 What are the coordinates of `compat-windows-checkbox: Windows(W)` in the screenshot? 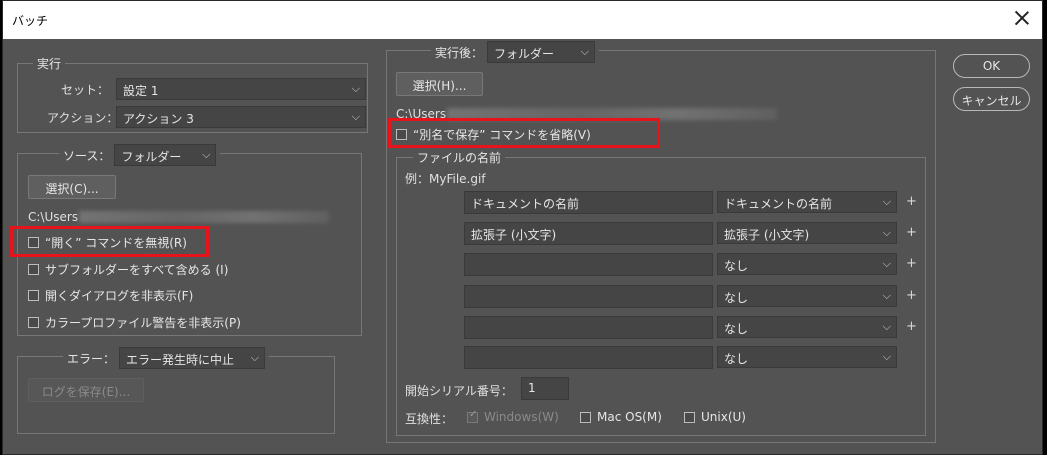 It's located at (513, 416).